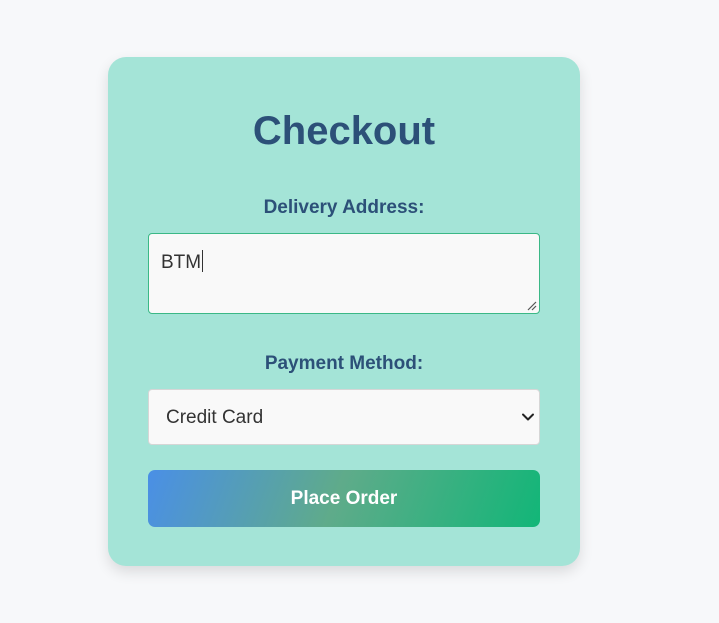 The image size is (719, 623). I want to click on payment-method-label: Payment Method:, so click(344, 363).